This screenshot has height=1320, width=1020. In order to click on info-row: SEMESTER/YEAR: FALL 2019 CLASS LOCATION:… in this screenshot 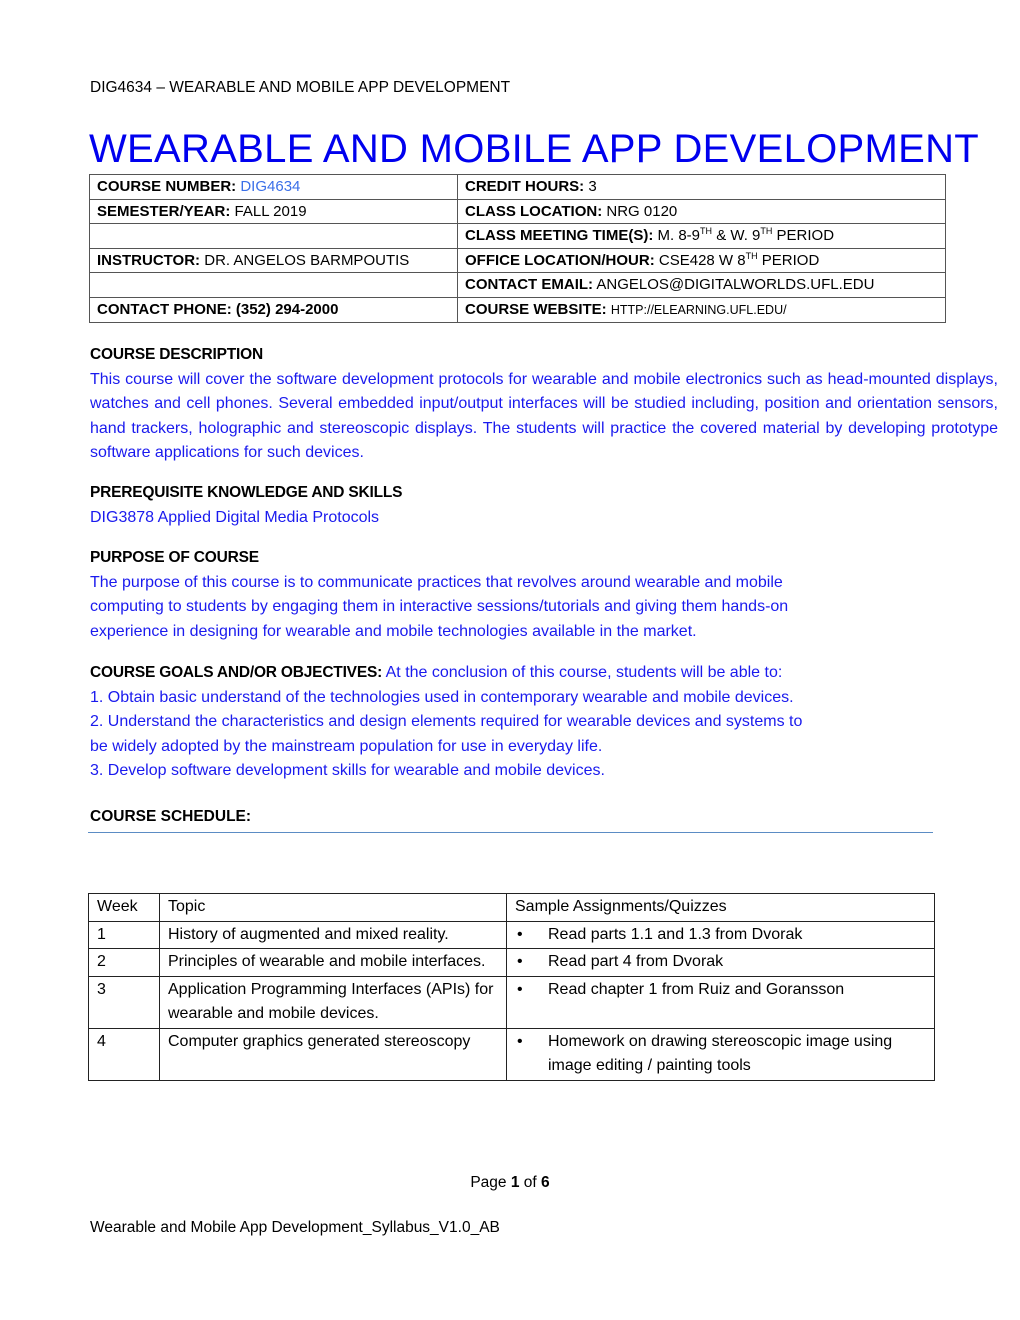, I will do `click(517, 211)`.